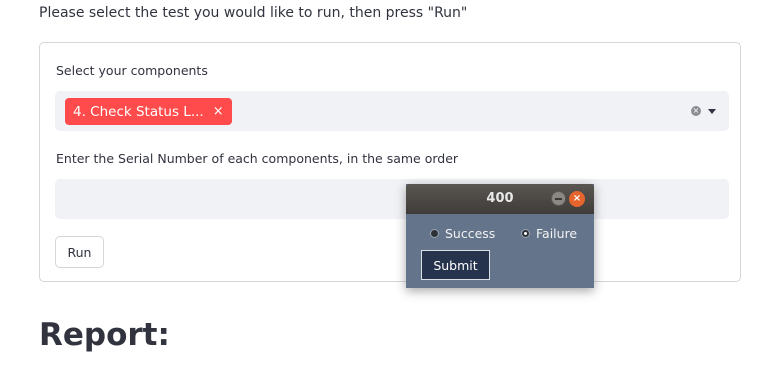 The width and height of the screenshot is (766, 372). I want to click on report-heading: Report:, so click(104, 335).